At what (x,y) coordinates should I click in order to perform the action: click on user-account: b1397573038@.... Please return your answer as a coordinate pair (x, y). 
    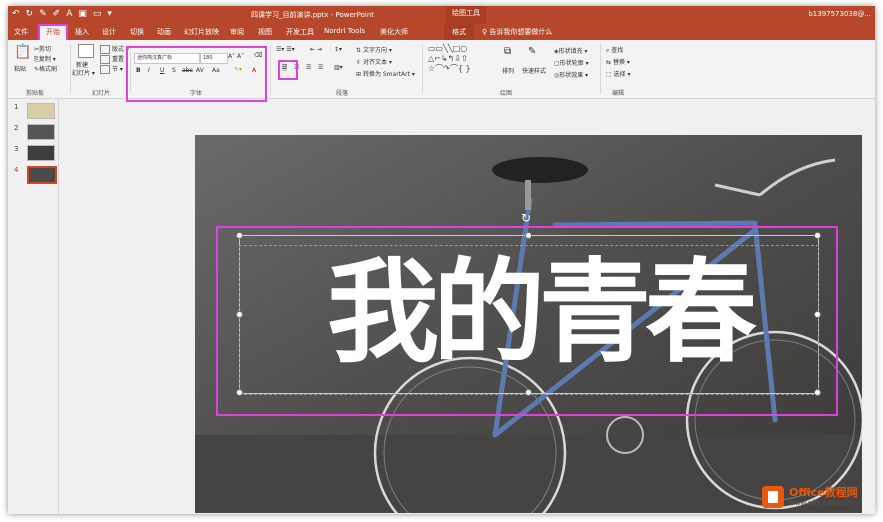
    Looking at the image, I should click on (839, 14).